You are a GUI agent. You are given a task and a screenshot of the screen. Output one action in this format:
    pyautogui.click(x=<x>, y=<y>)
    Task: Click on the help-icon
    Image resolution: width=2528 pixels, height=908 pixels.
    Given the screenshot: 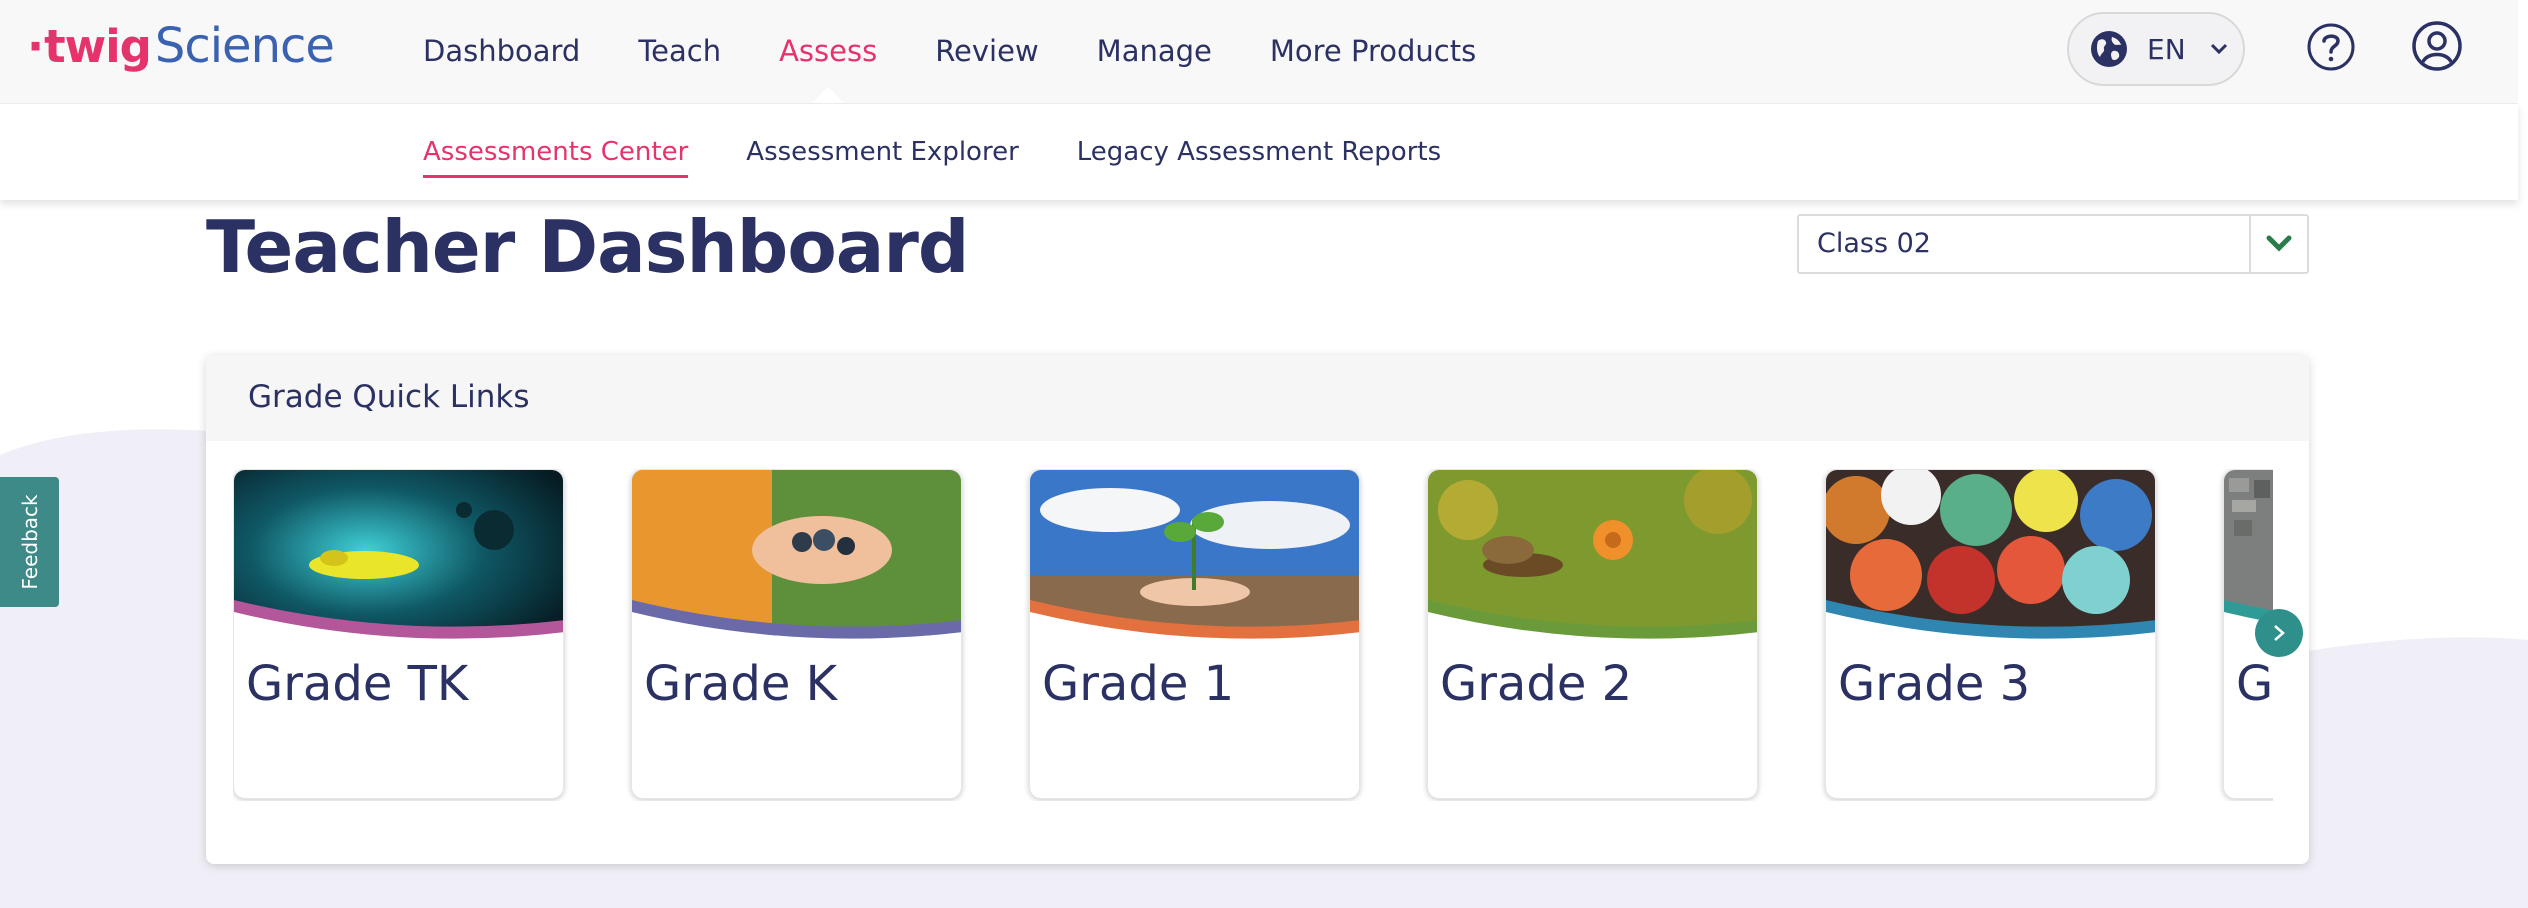 What is the action you would take?
    pyautogui.click(x=2331, y=47)
    